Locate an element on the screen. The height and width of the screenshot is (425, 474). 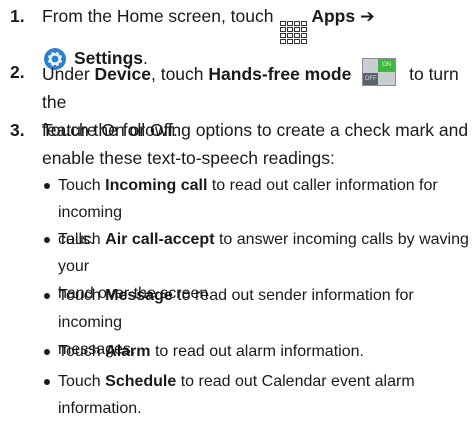
toggle-on-label: ON is located at coordinates (387, 65).